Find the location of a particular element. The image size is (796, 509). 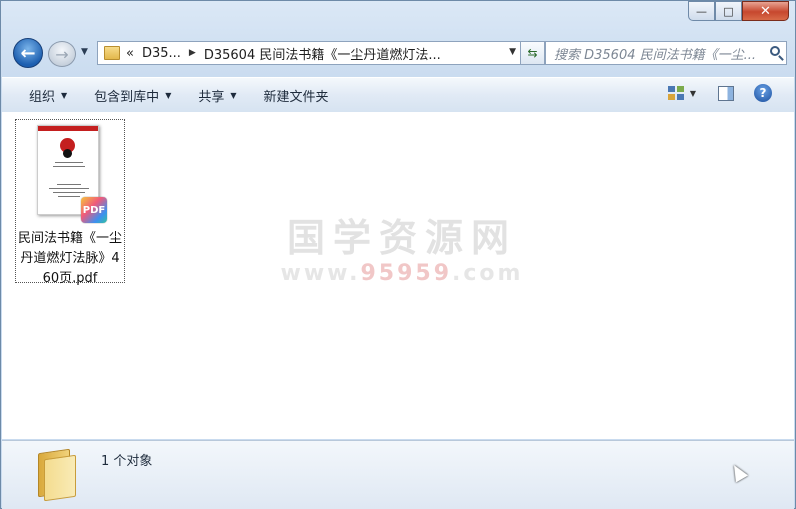

arrow-right-icon: → is located at coordinates (62, 54).